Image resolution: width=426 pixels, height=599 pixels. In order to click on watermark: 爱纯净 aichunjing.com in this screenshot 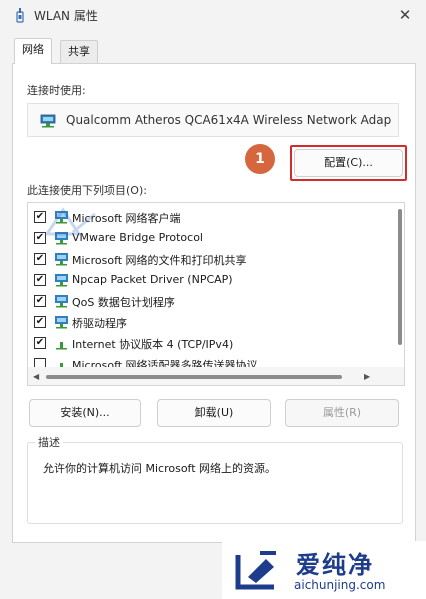, I will do `click(324, 570)`.